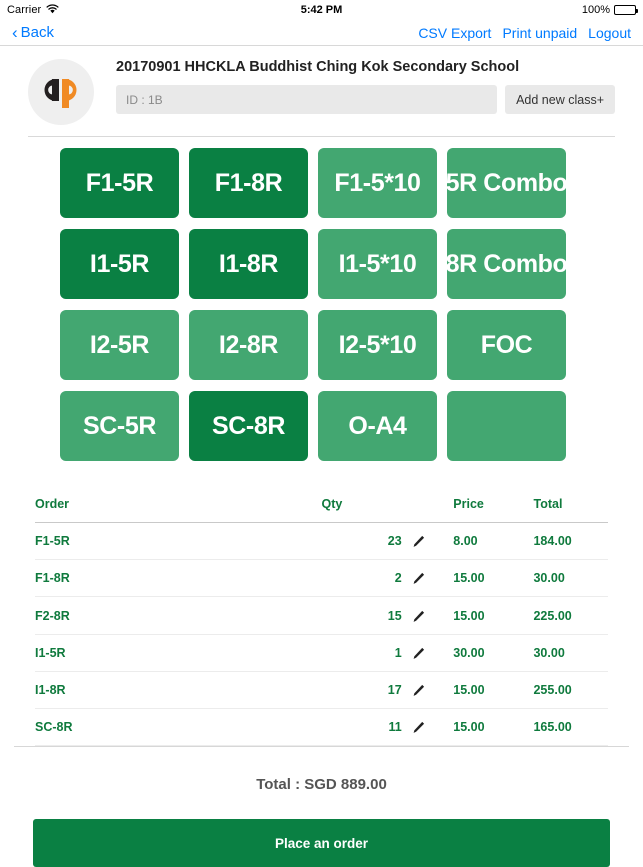  Describe the element at coordinates (52, 10) in the screenshot. I see `wifi-icon` at that location.